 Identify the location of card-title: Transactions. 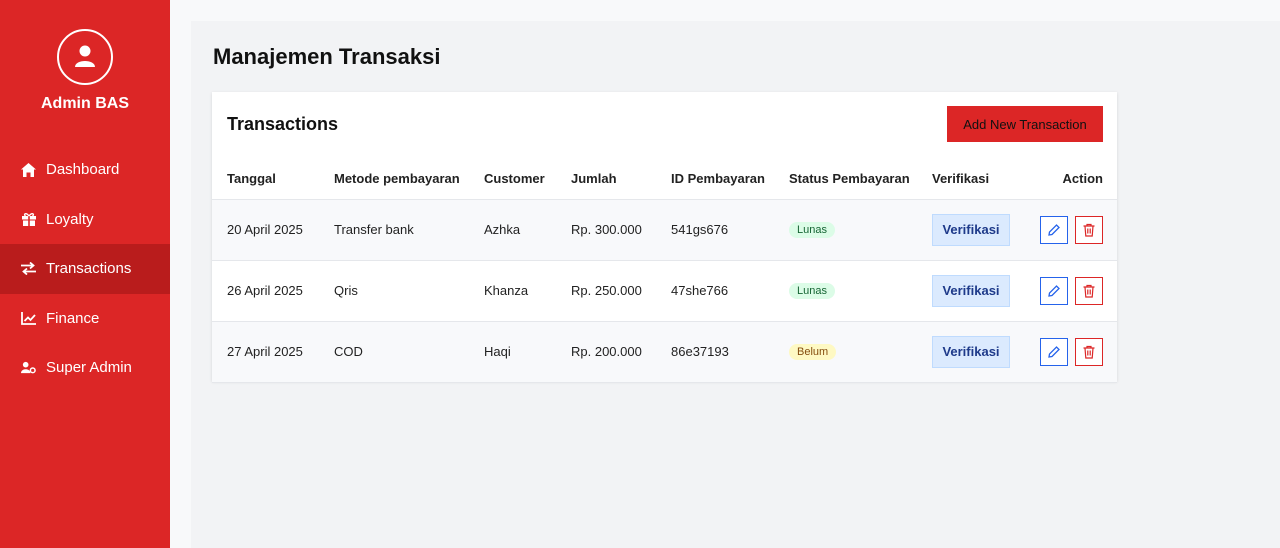
(283, 124).